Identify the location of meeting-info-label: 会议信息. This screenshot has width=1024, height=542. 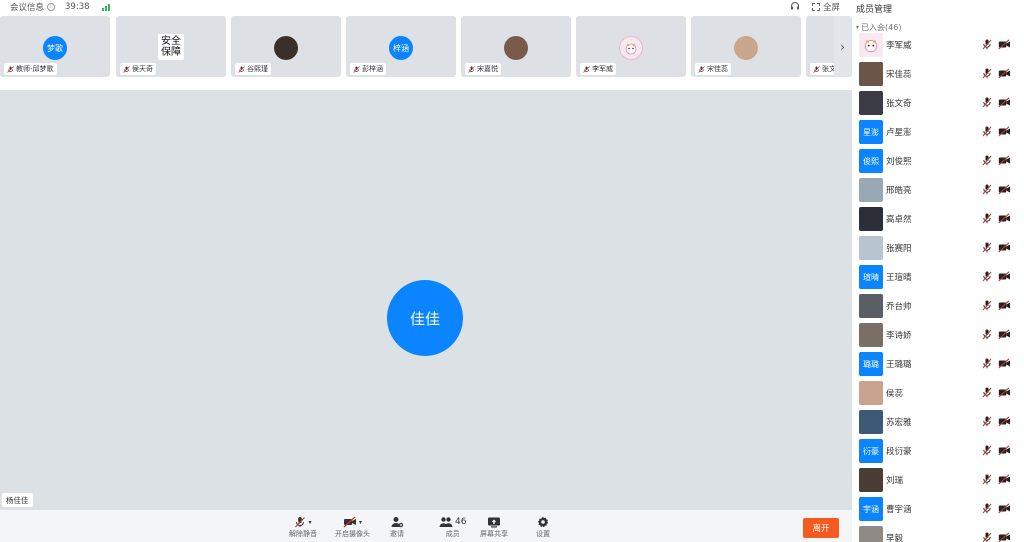
(27, 8).